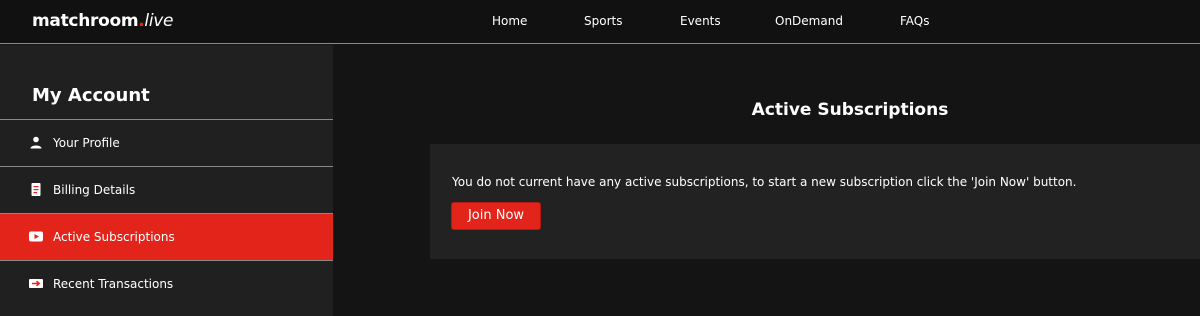 This screenshot has height=316, width=1200. I want to click on main-nav: Home Sports Events OnDemand FAQs, so click(600, 22).